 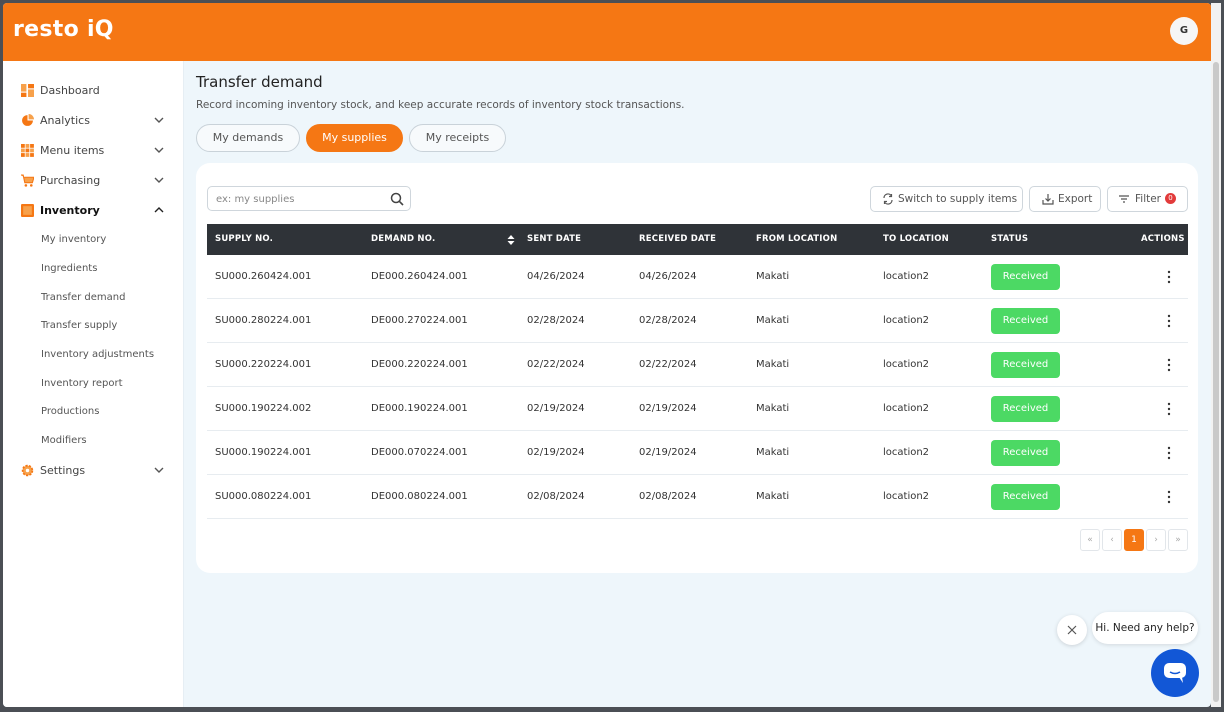 I want to click on export-button: Export, so click(x=1065, y=199).